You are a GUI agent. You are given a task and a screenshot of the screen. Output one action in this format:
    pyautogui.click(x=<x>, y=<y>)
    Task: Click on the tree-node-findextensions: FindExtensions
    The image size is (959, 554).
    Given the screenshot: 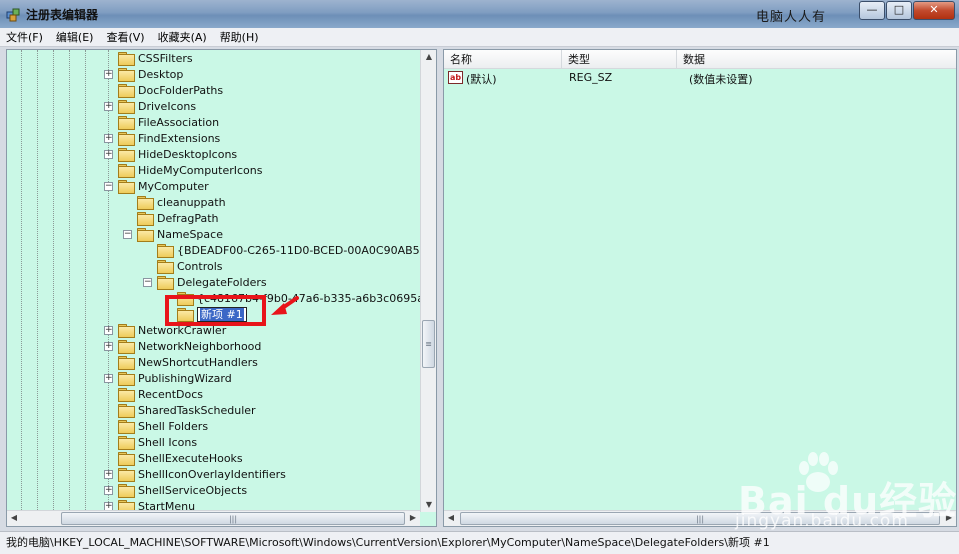 What is the action you would take?
    pyautogui.click(x=169, y=138)
    